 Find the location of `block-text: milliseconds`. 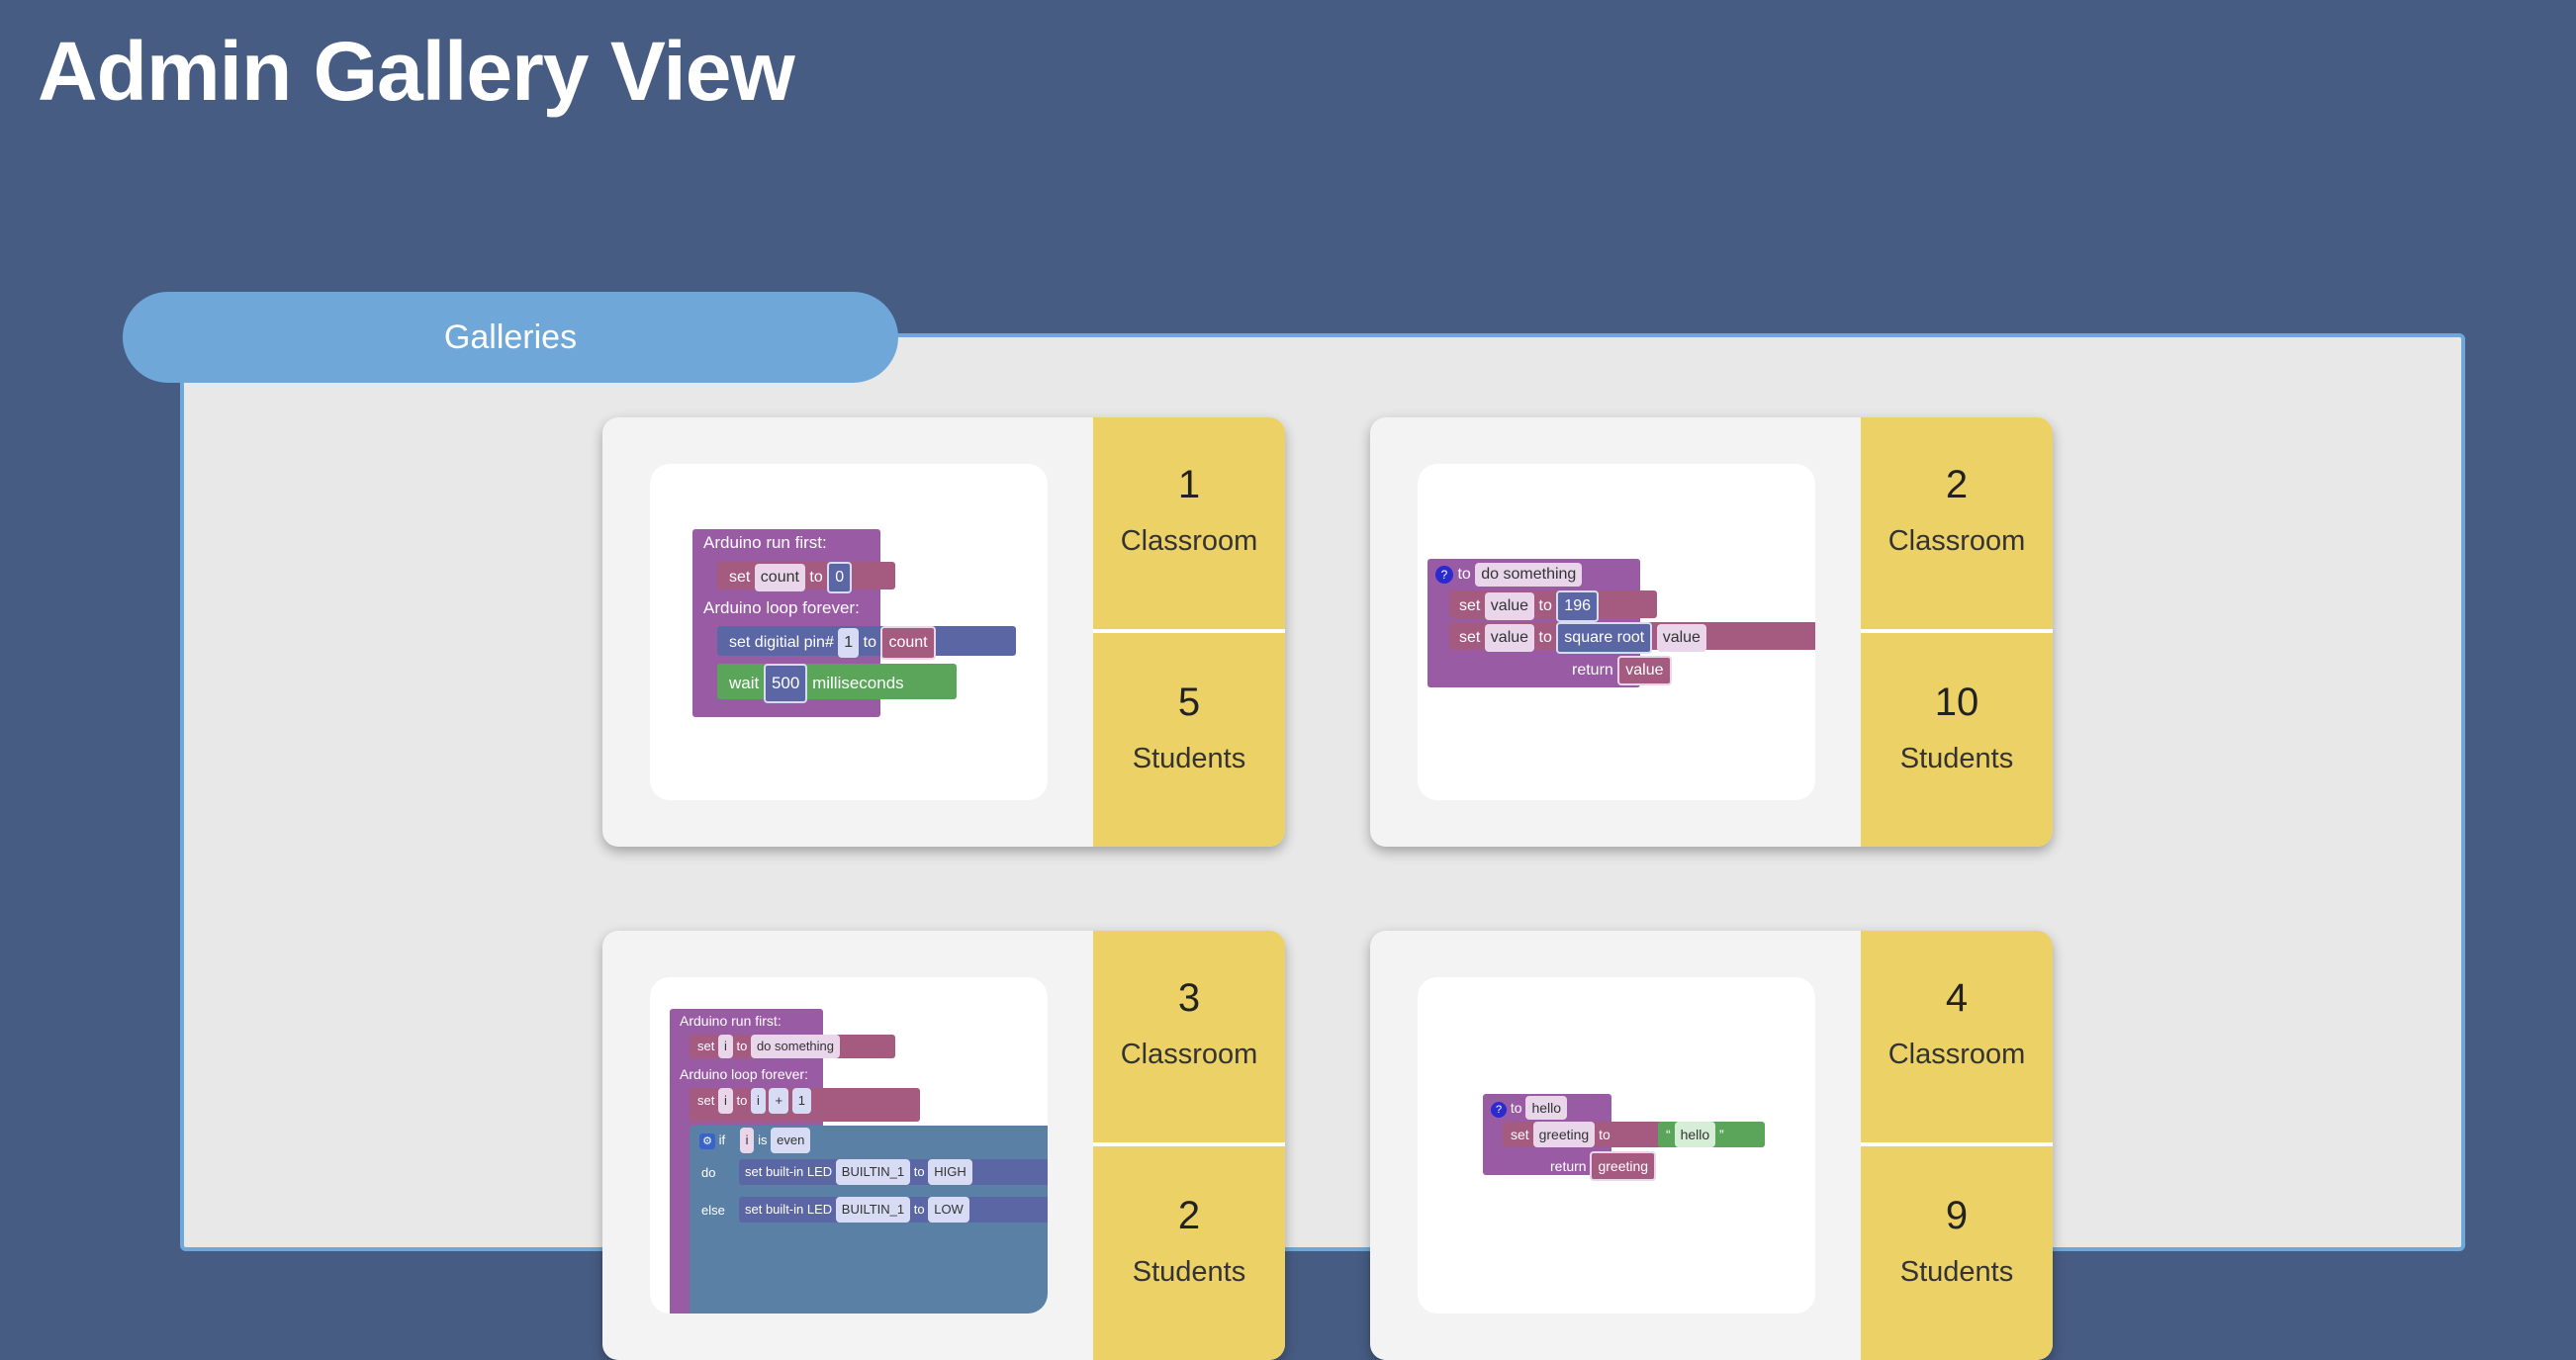

block-text: milliseconds is located at coordinates (858, 683).